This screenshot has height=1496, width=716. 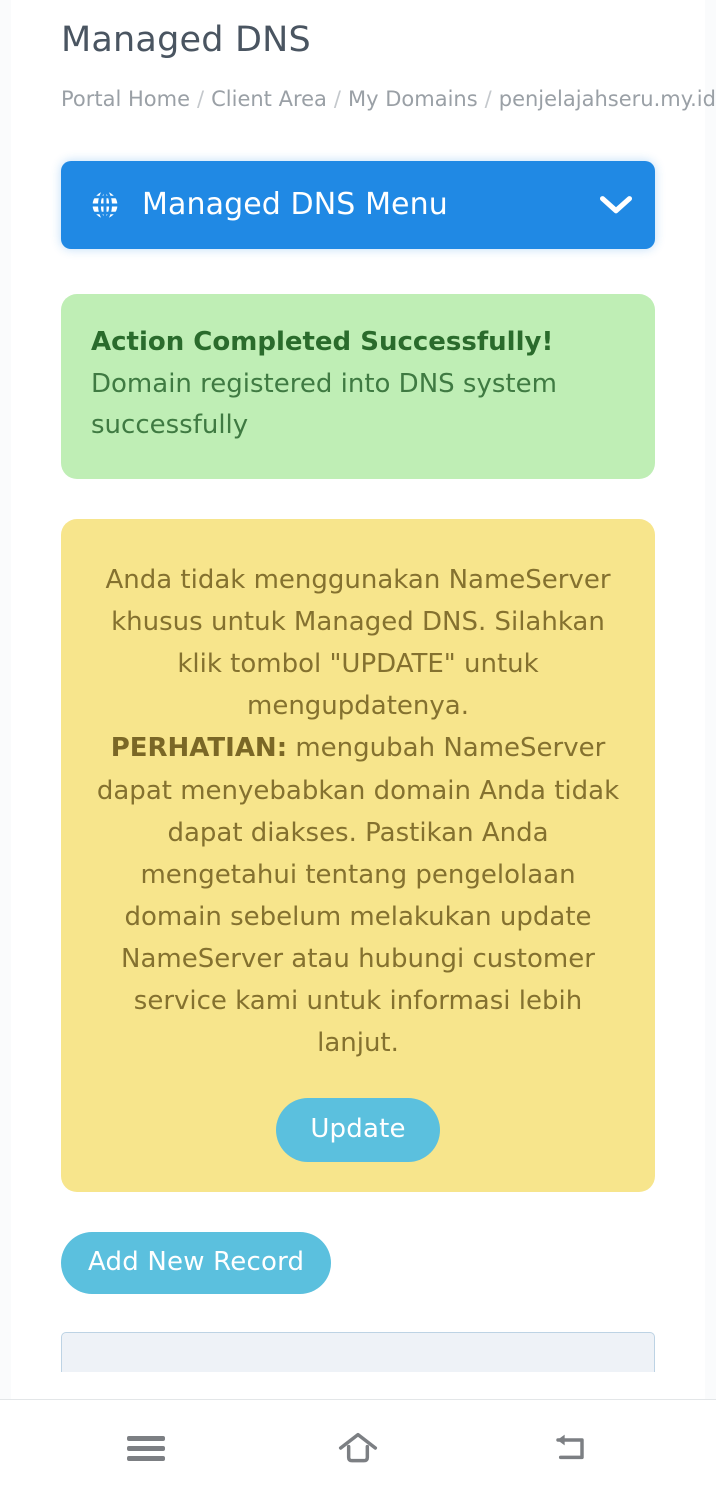 What do you see at coordinates (196, 1263) in the screenshot?
I see `add-new-record-button: Add New Record` at bounding box center [196, 1263].